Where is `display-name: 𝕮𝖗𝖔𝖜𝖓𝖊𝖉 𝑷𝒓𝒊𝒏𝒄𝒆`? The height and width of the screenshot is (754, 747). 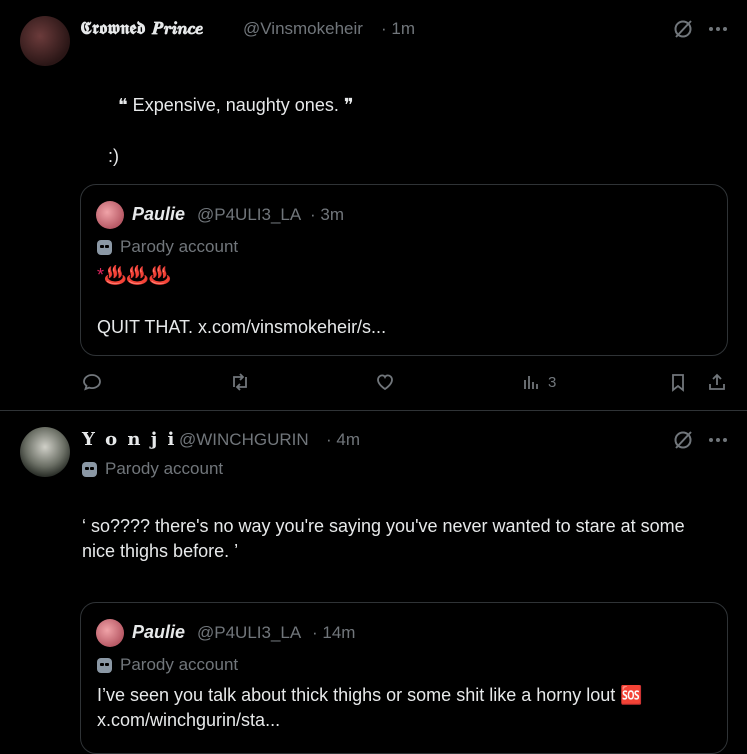 display-name: 𝕮𝖗𝖔𝖜𝖓𝖊𝖉 𝑷𝒓𝒊𝒏𝒄𝒆 is located at coordinates (141, 28).